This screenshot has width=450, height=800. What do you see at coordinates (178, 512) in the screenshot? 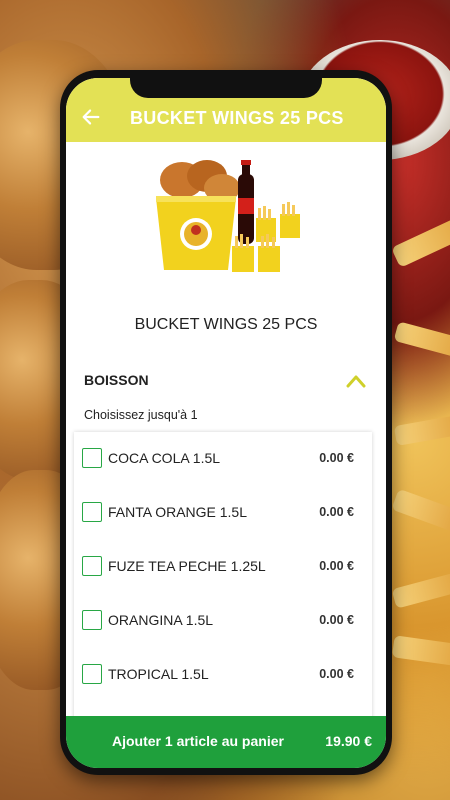
I see `option-label: FANTA ORANGE 1.5L` at bounding box center [178, 512].